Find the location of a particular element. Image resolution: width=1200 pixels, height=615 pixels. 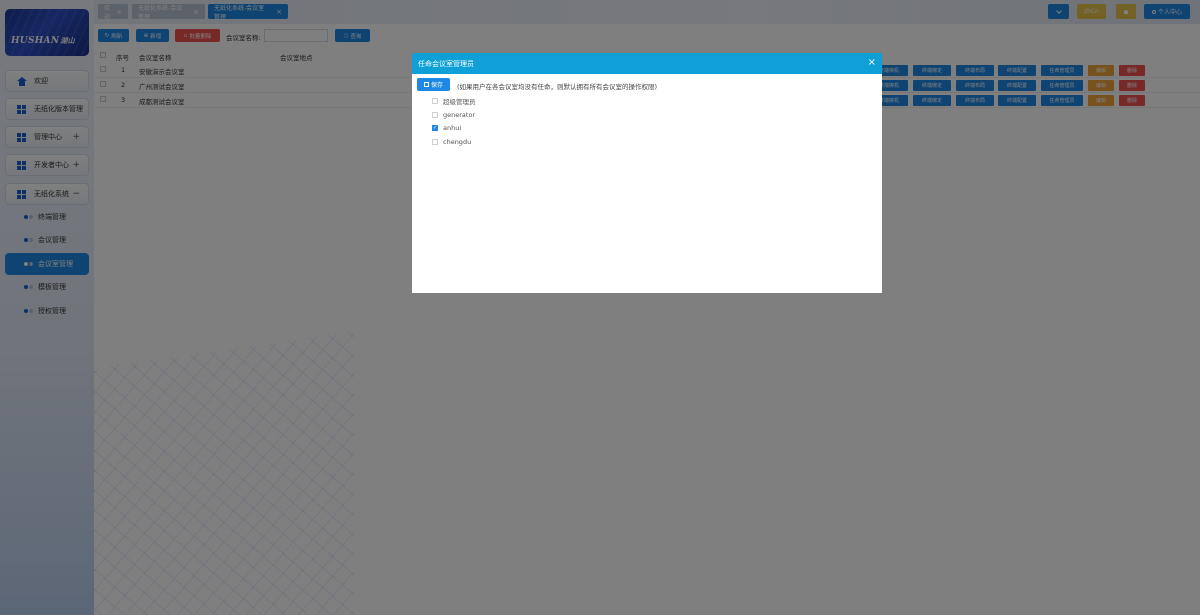

dialog-title: 任命会议室管理员 is located at coordinates (446, 63).